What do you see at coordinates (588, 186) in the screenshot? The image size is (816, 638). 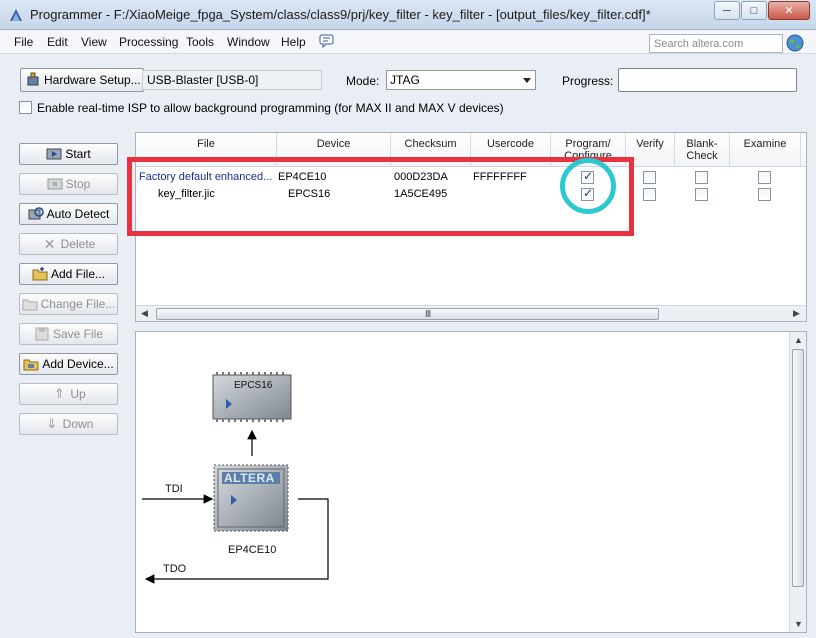 I see `cyan-highlight-circle` at bounding box center [588, 186].